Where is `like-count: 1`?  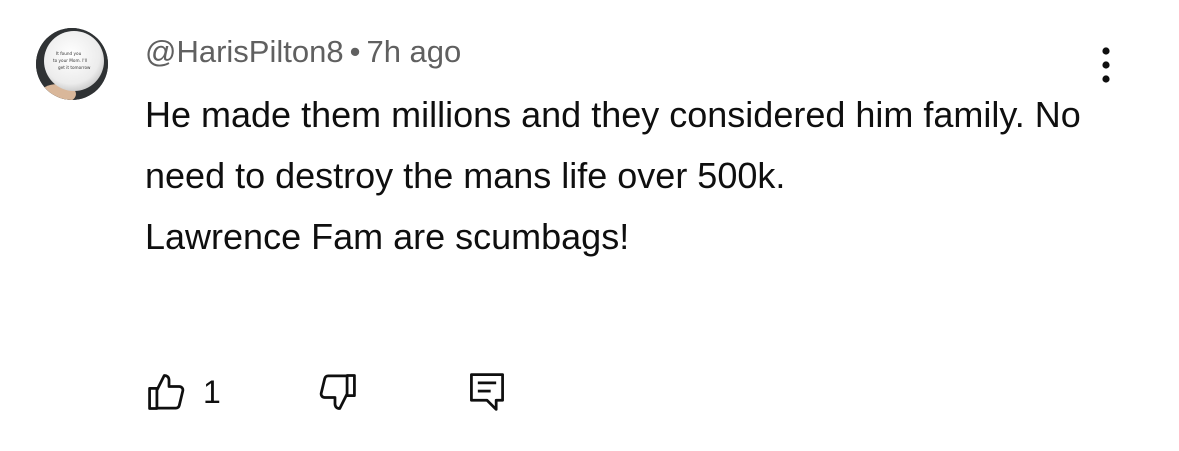
like-count: 1 is located at coordinates (212, 392).